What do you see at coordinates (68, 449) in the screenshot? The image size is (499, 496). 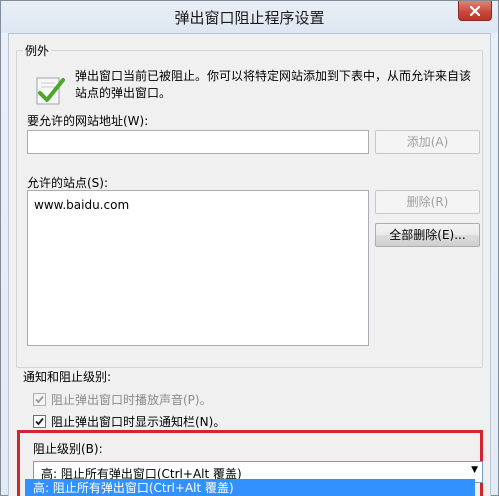 I see `blocking-level-label: 阻止级别(B):` at bounding box center [68, 449].